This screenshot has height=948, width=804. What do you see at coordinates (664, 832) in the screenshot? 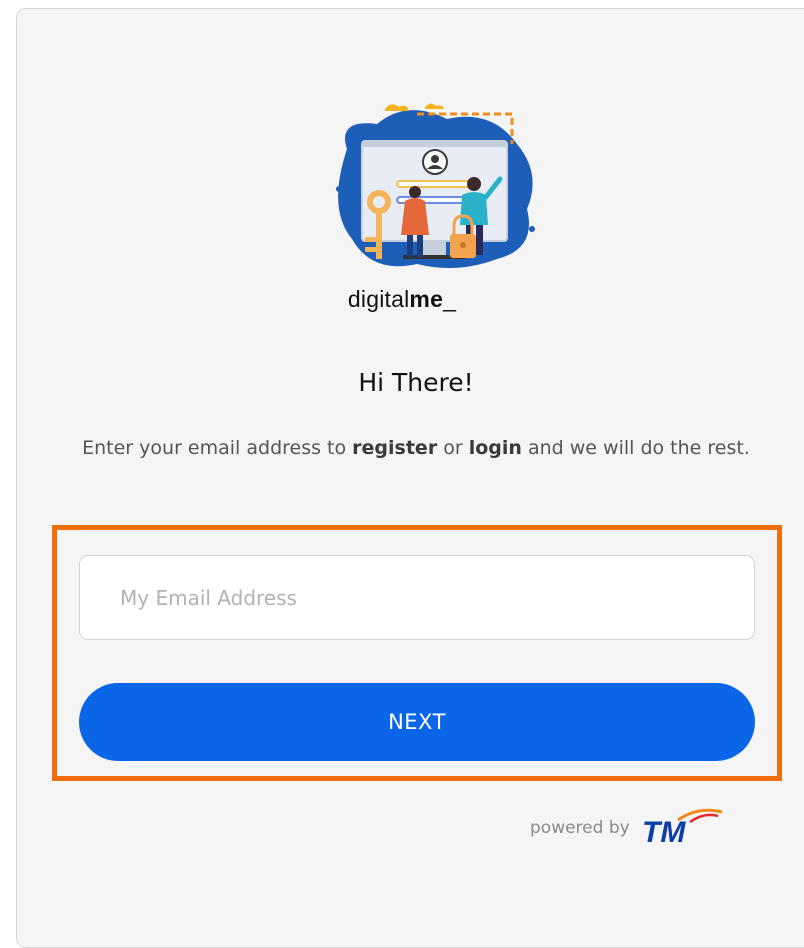
I see `svg-text: TM` at bounding box center [664, 832].